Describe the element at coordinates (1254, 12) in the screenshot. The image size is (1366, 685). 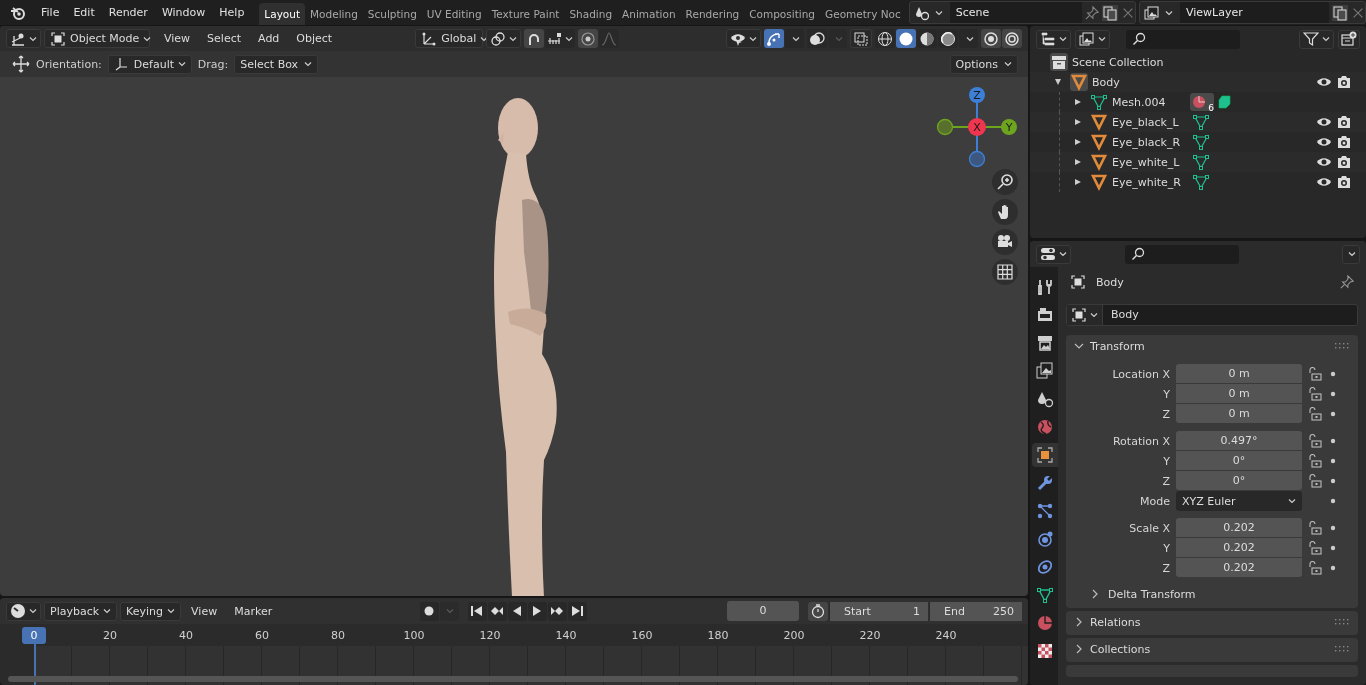
I see `view-layer-name: ViewLayer` at that location.